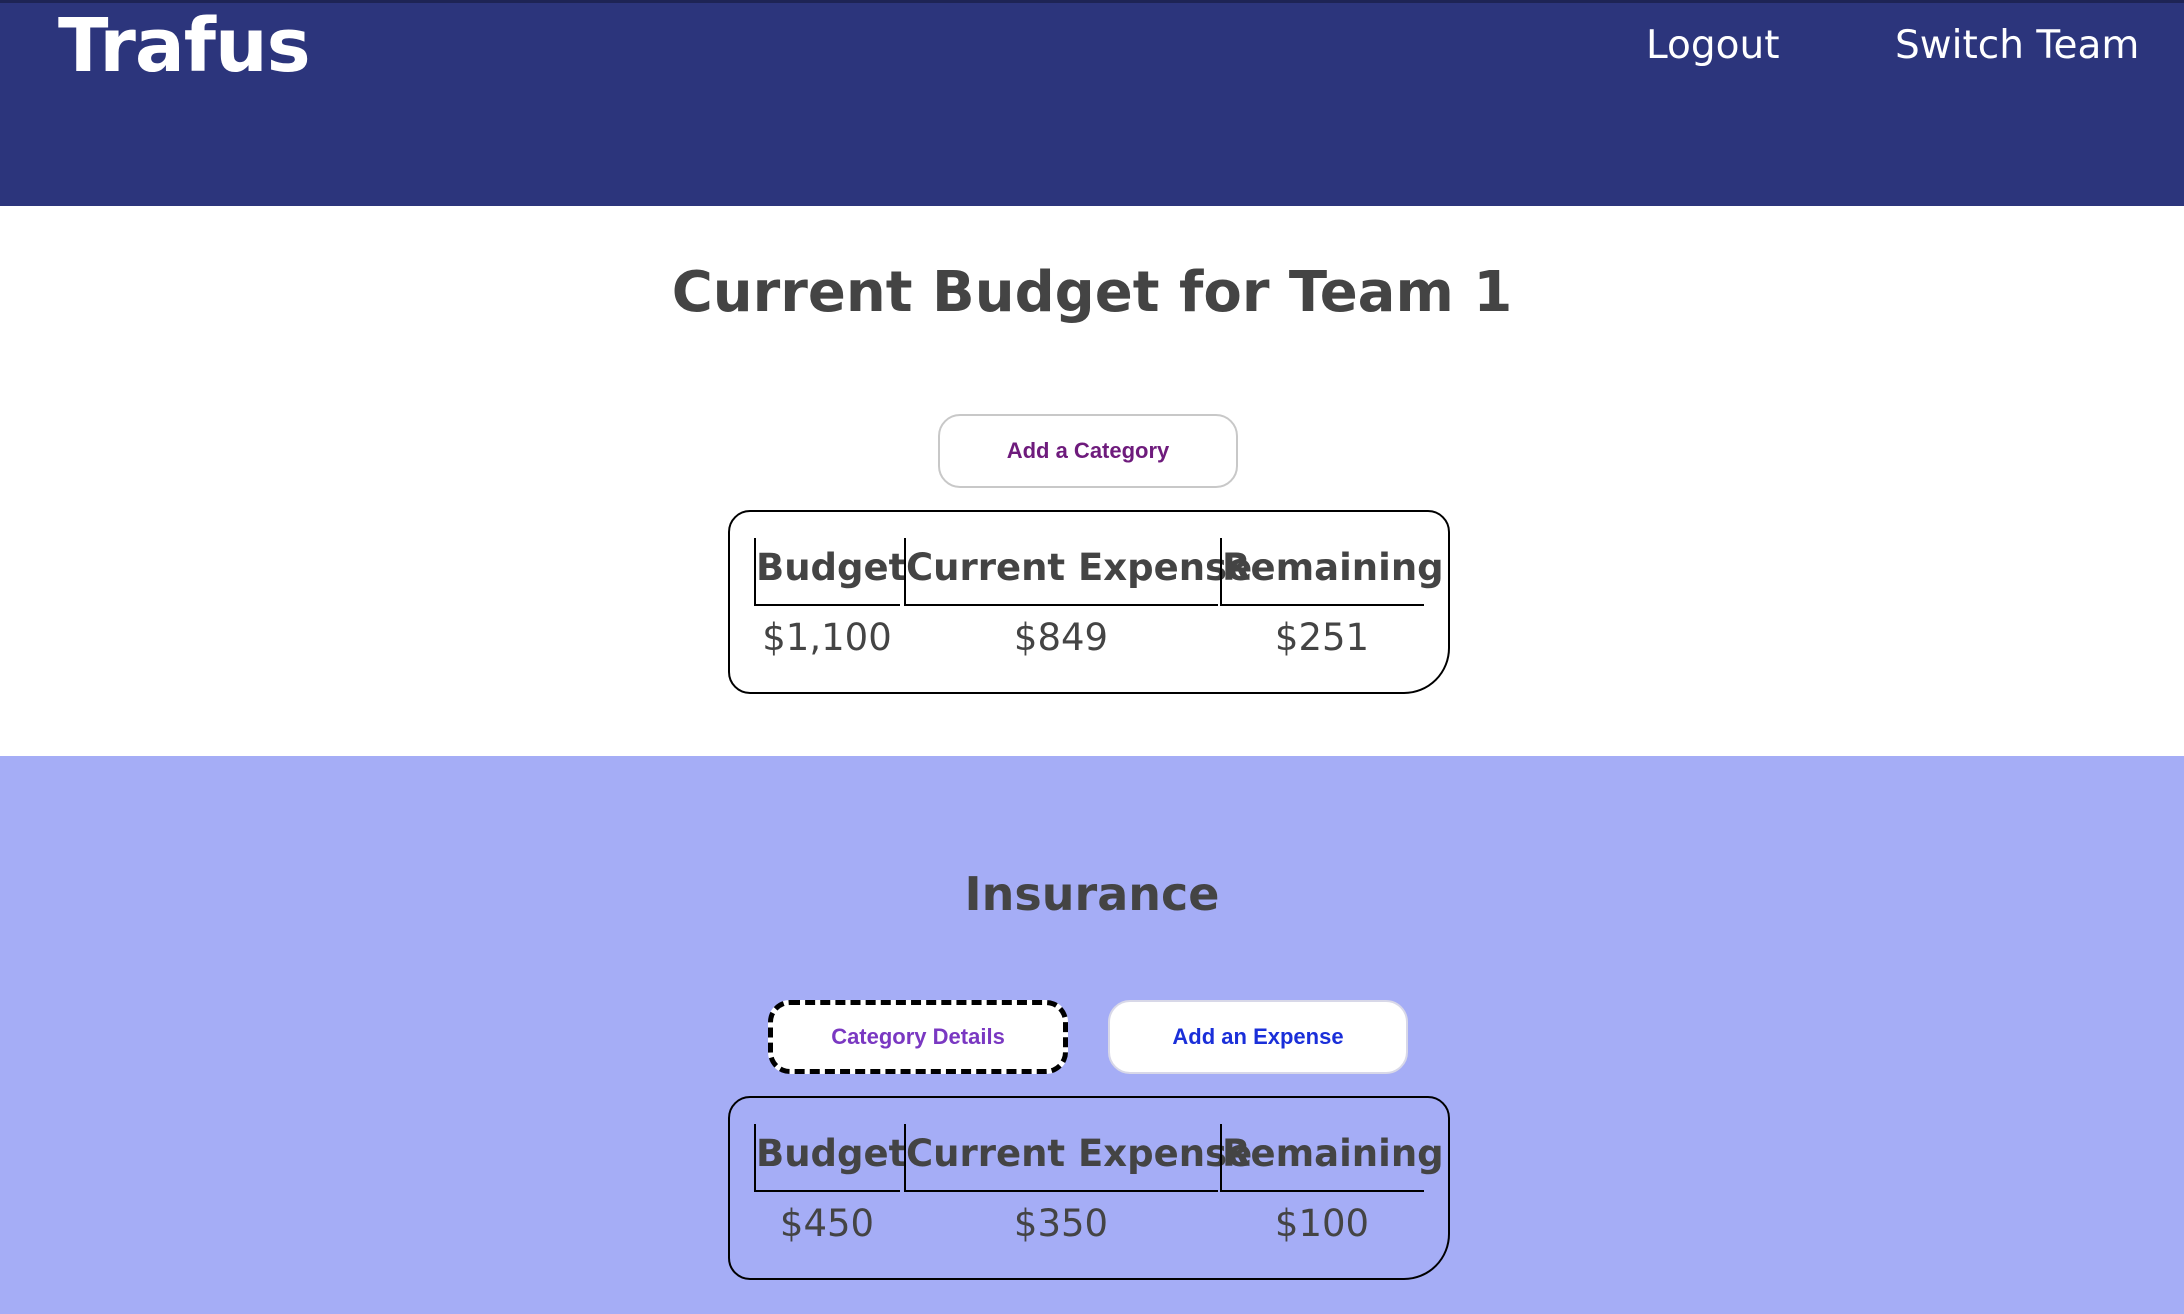  I want to click on remaining-value: $251, so click(1322, 637).